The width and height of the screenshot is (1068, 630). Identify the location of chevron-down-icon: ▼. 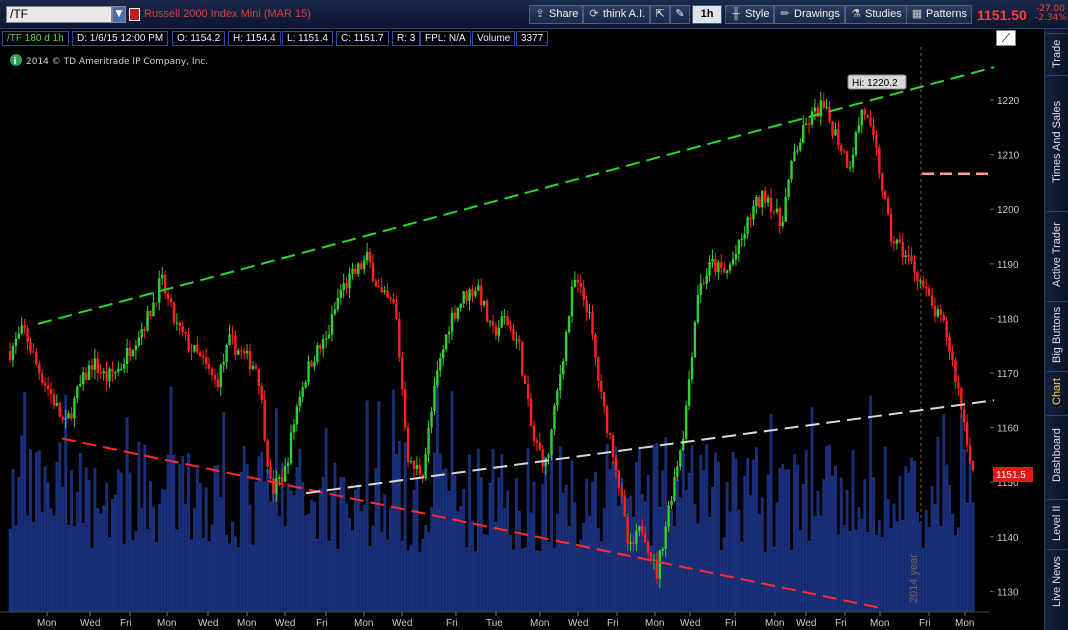
(119, 14).